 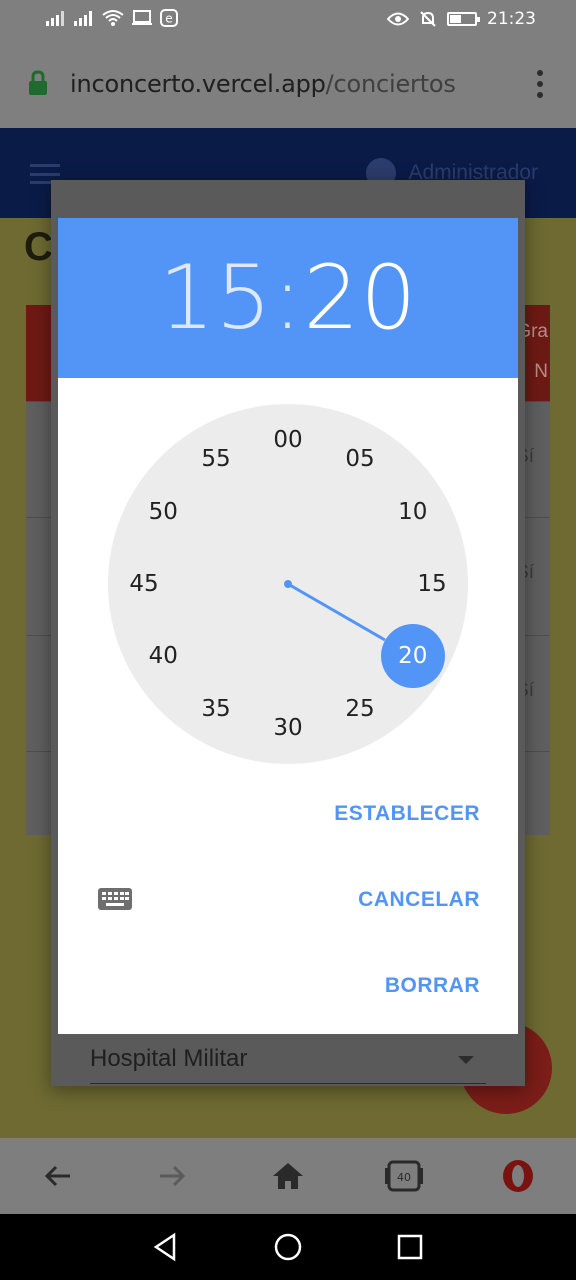 What do you see at coordinates (38, 82) in the screenshot?
I see `lock-icon` at bounding box center [38, 82].